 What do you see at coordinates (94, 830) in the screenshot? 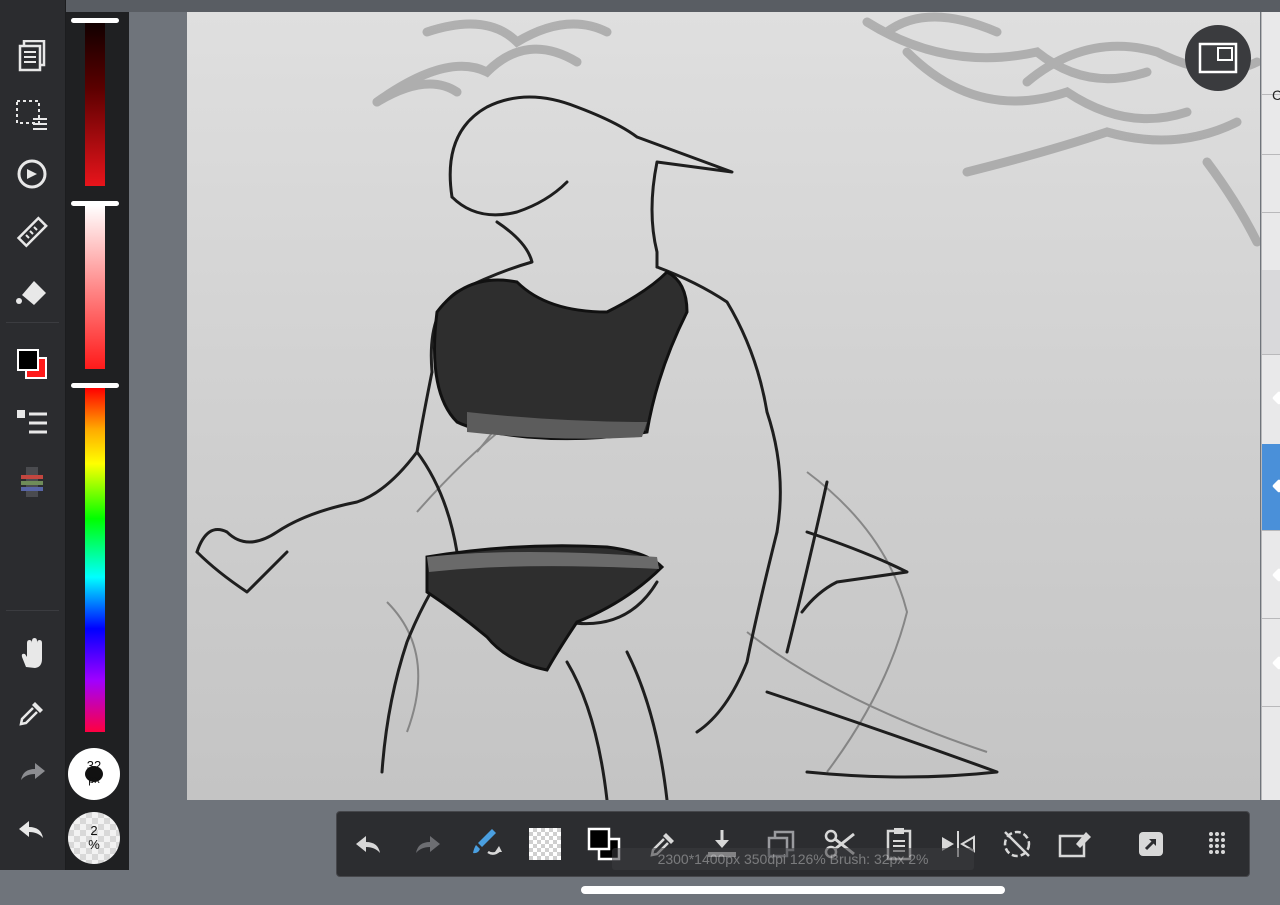
I see `opacity-value: 2` at bounding box center [94, 830].